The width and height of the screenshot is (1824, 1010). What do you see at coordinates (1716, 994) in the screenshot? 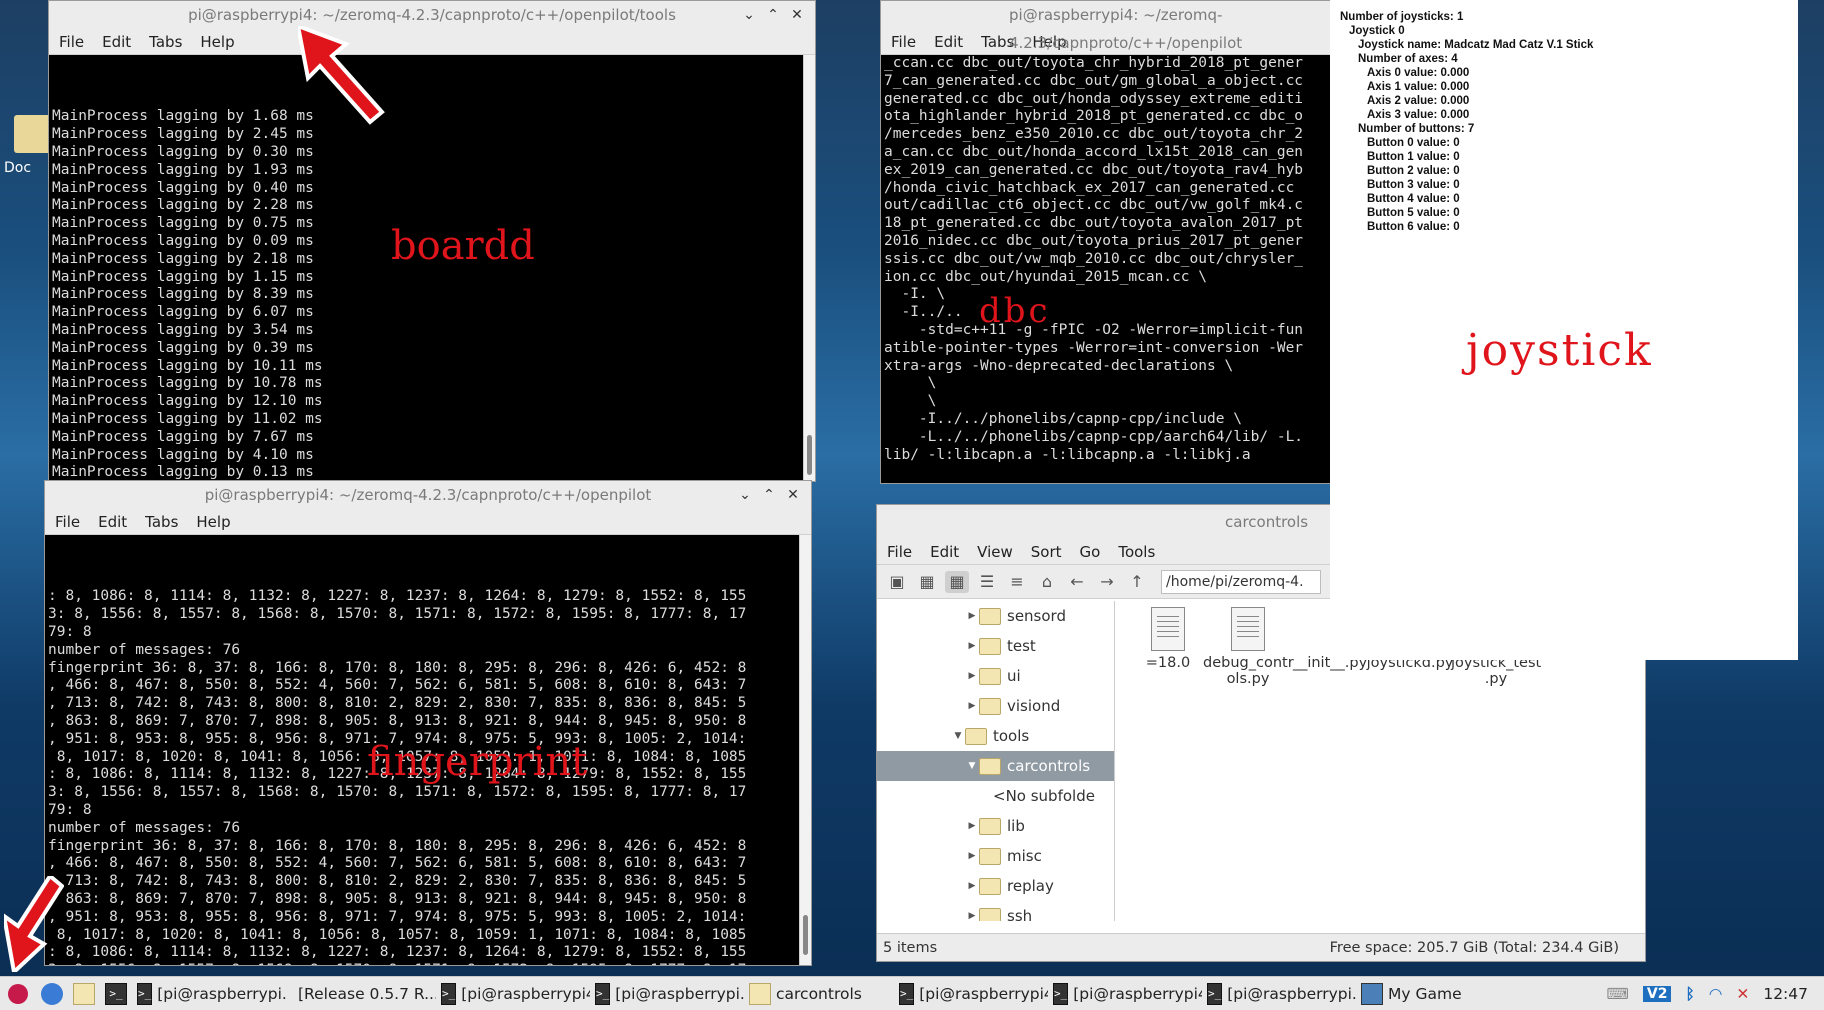
I see `wifi-icon: ◠` at bounding box center [1716, 994].